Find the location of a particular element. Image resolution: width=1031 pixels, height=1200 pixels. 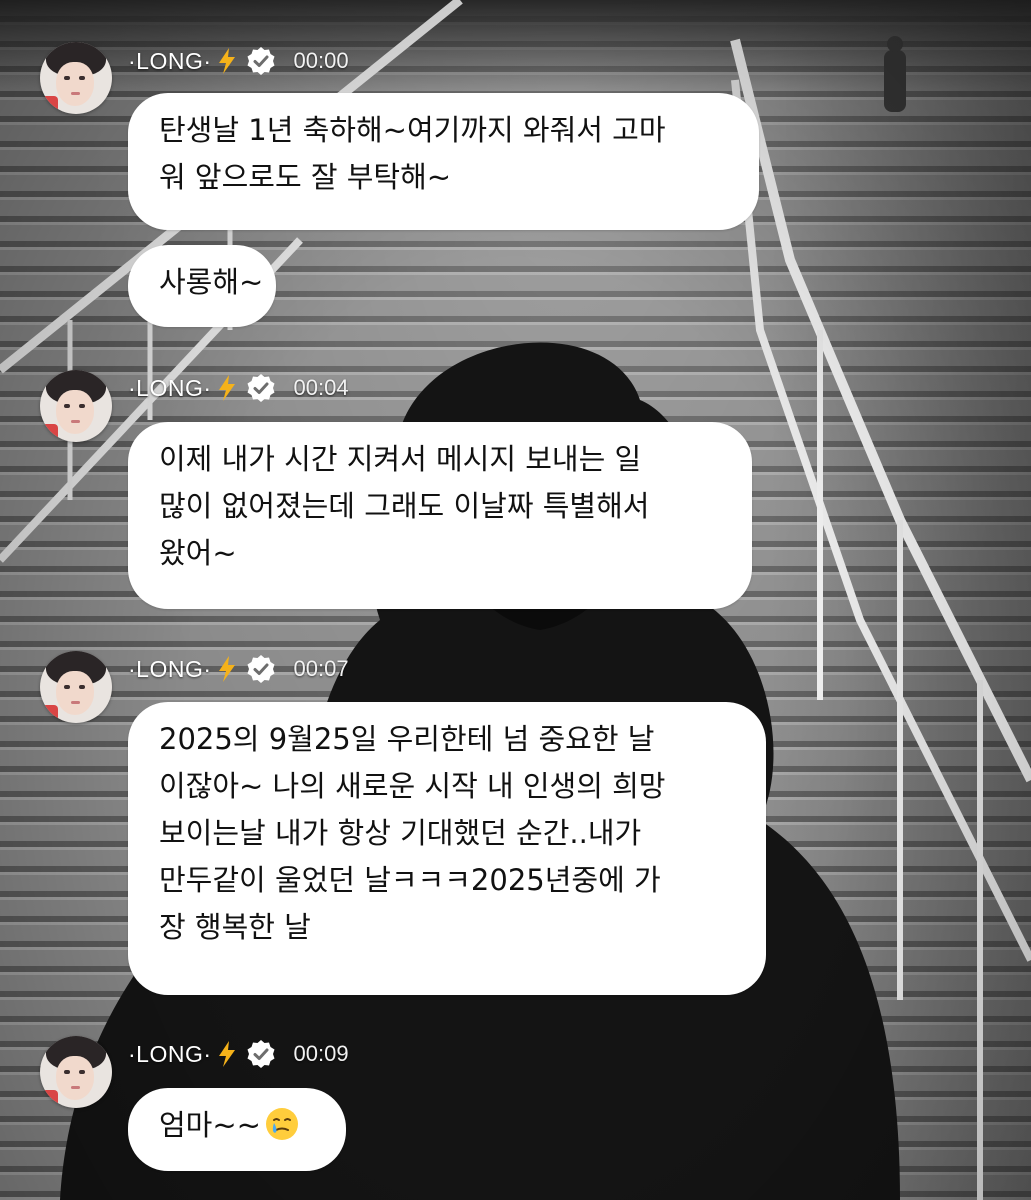

timestamp: 00:09 is located at coordinates (321, 1053).